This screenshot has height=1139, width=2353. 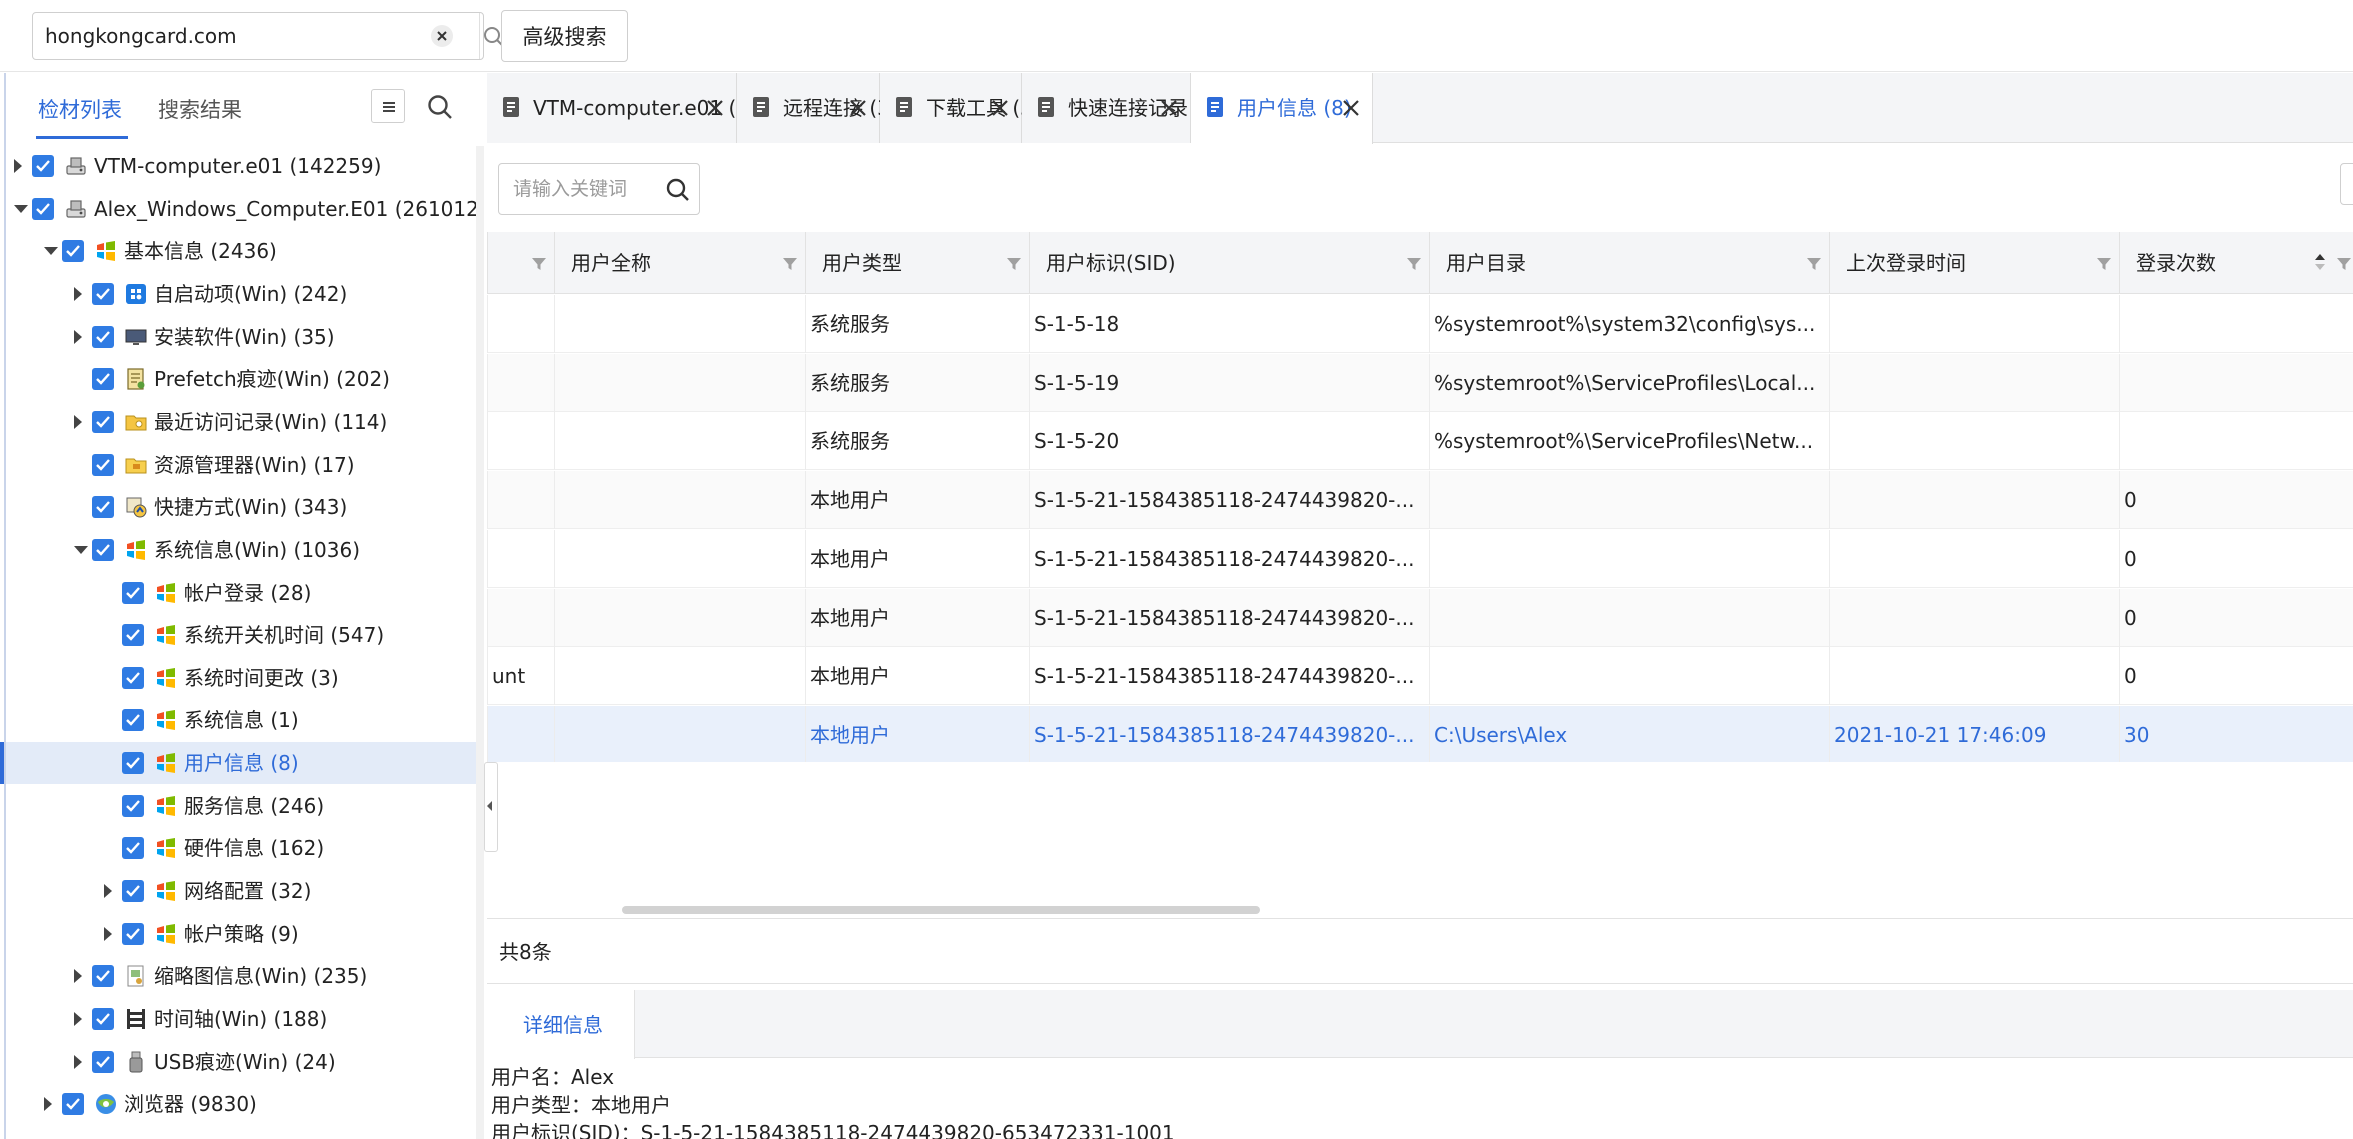 What do you see at coordinates (561, 1024) in the screenshot?
I see `tab-detail-info: 详细信息` at bounding box center [561, 1024].